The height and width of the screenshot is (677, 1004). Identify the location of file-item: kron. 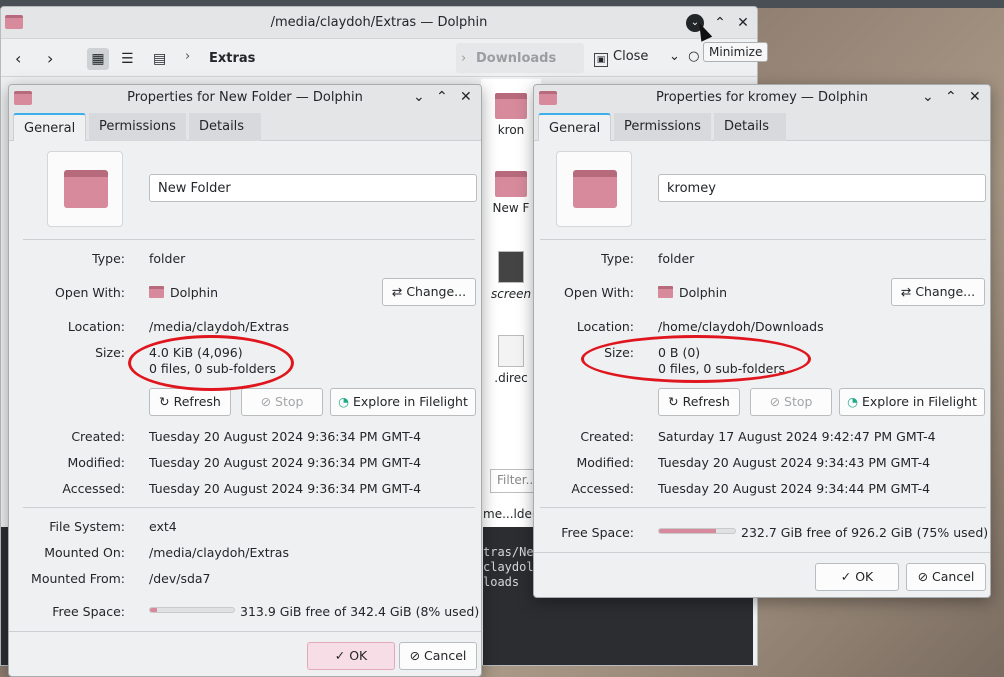
(511, 115).